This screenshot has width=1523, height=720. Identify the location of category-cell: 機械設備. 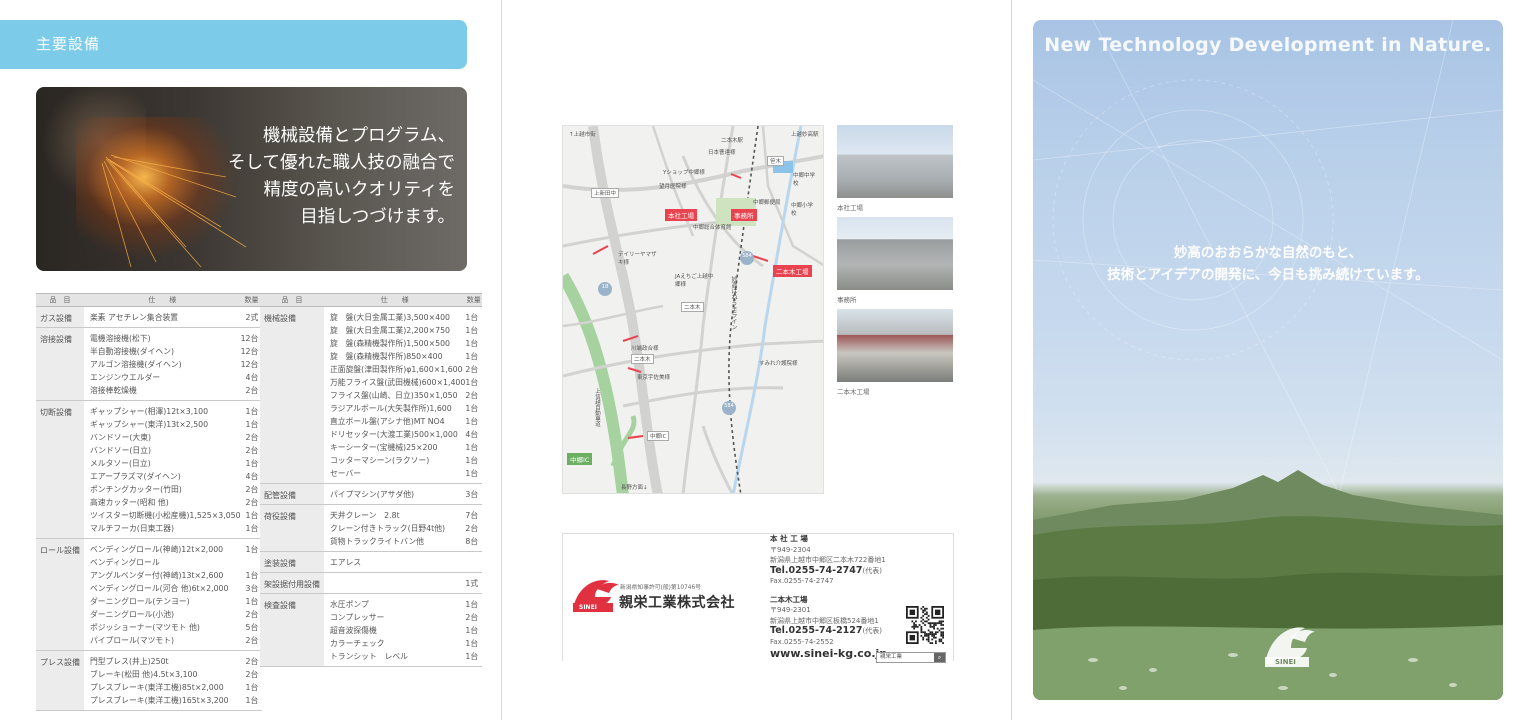
(292, 395).